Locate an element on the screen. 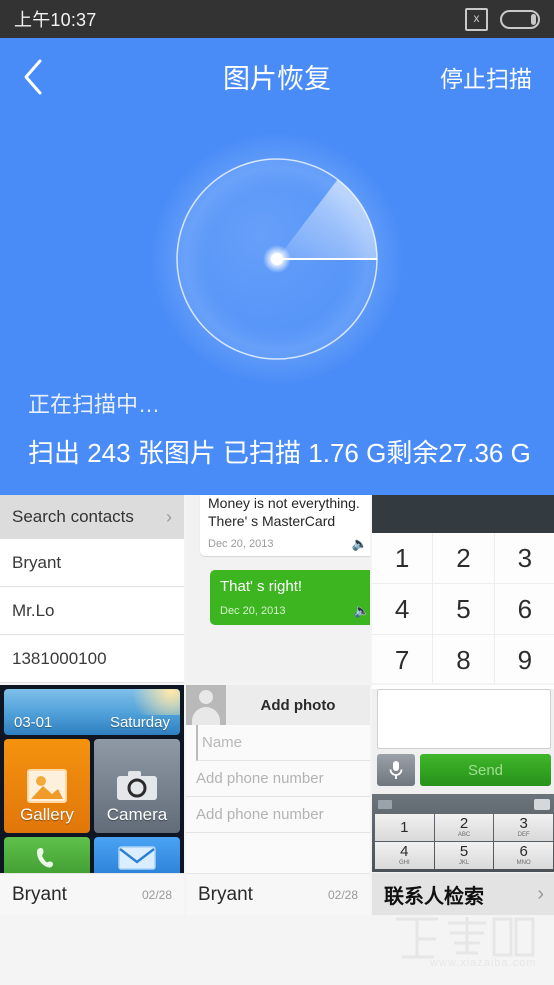 The image size is (554, 985). contacts-search-row: Search contacts › is located at coordinates (92, 517).